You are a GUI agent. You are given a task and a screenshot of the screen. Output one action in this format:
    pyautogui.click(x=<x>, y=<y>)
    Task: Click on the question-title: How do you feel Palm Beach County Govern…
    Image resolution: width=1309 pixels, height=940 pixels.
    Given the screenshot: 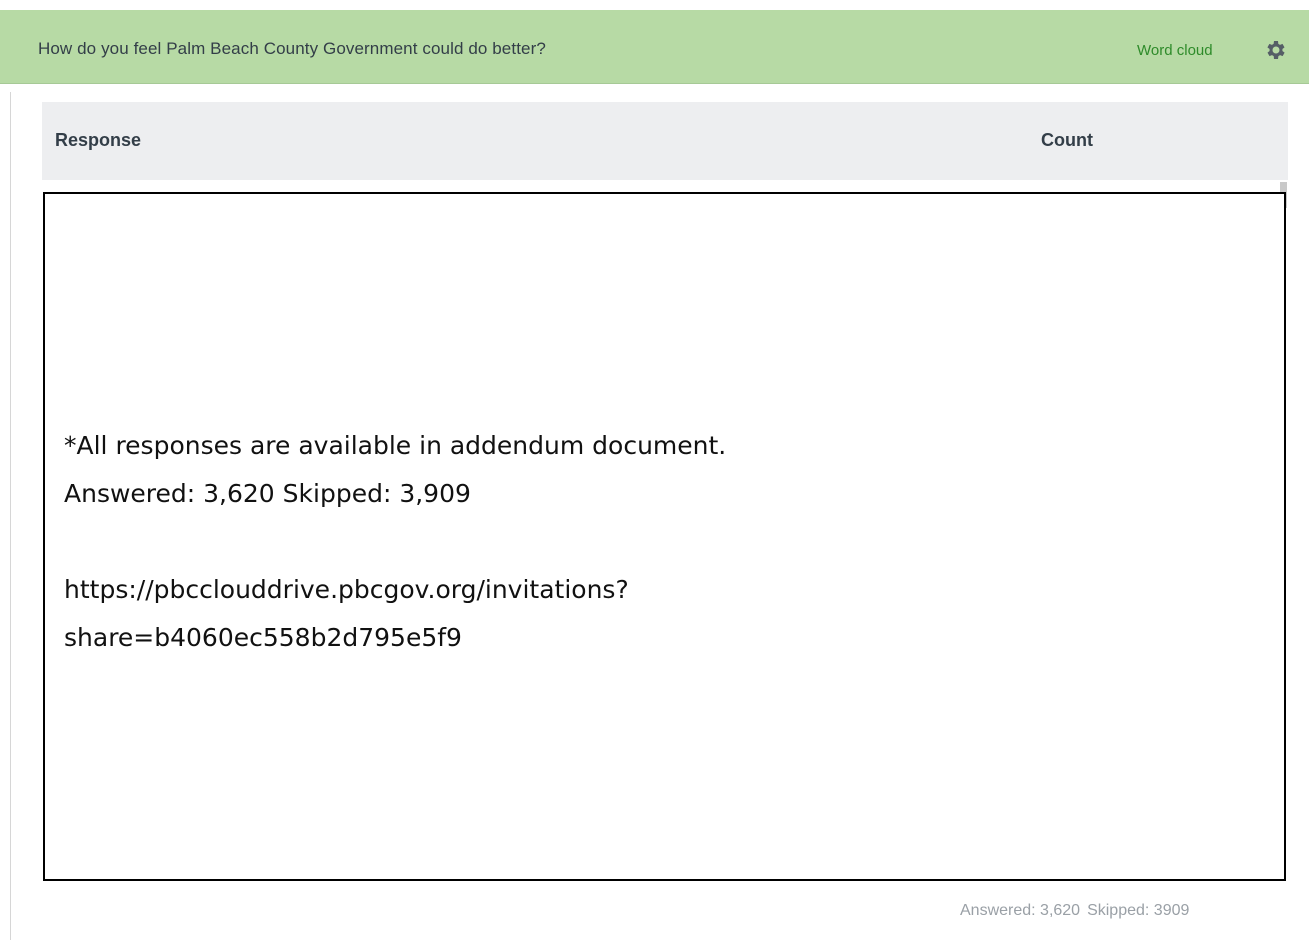 What is the action you would take?
    pyautogui.click(x=292, y=48)
    